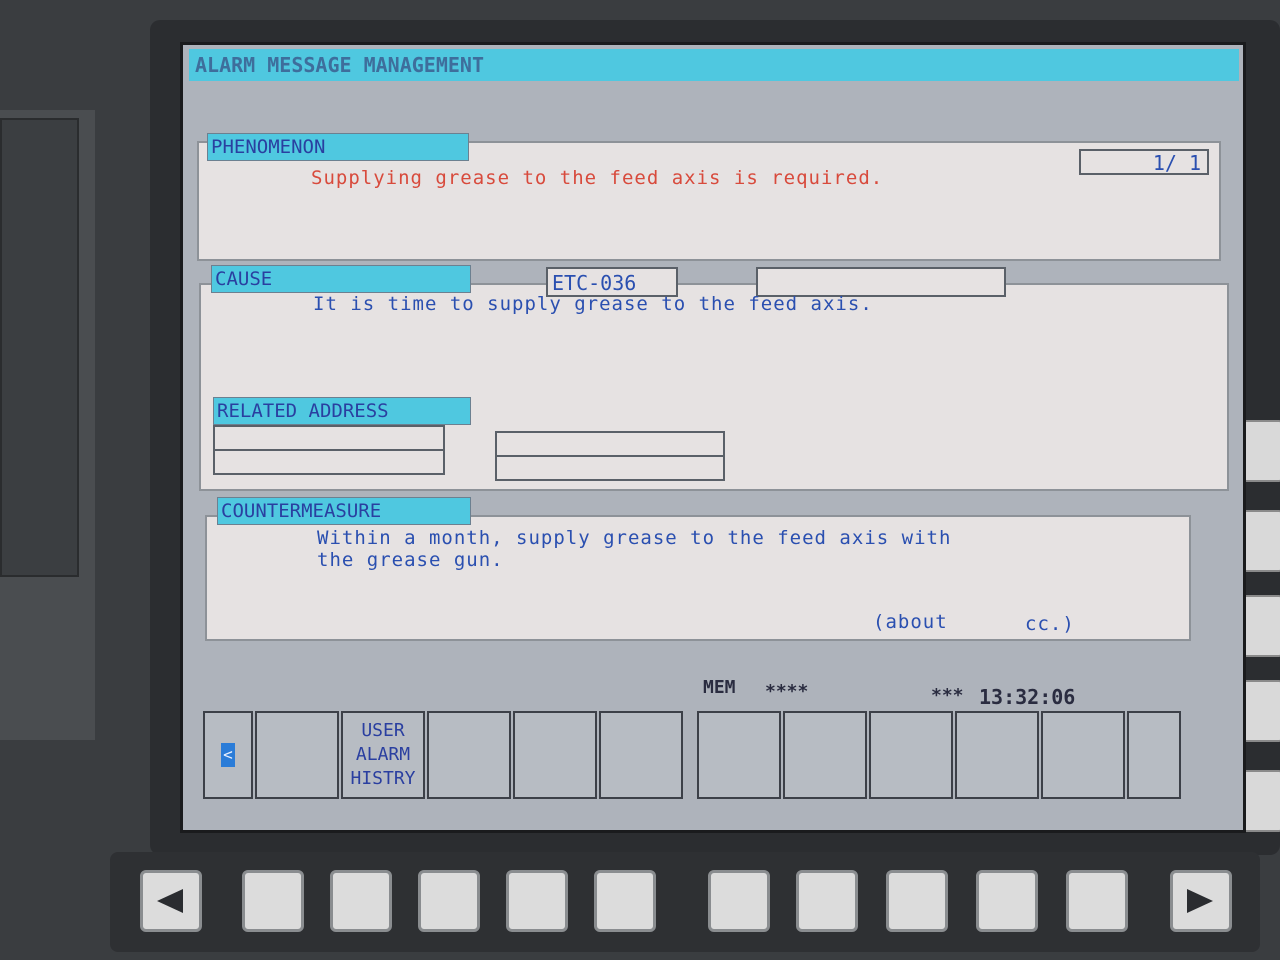 This screenshot has width=1280, height=960. What do you see at coordinates (947, 695) in the screenshot?
I see `status-stars: ***` at bounding box center [947, 695].